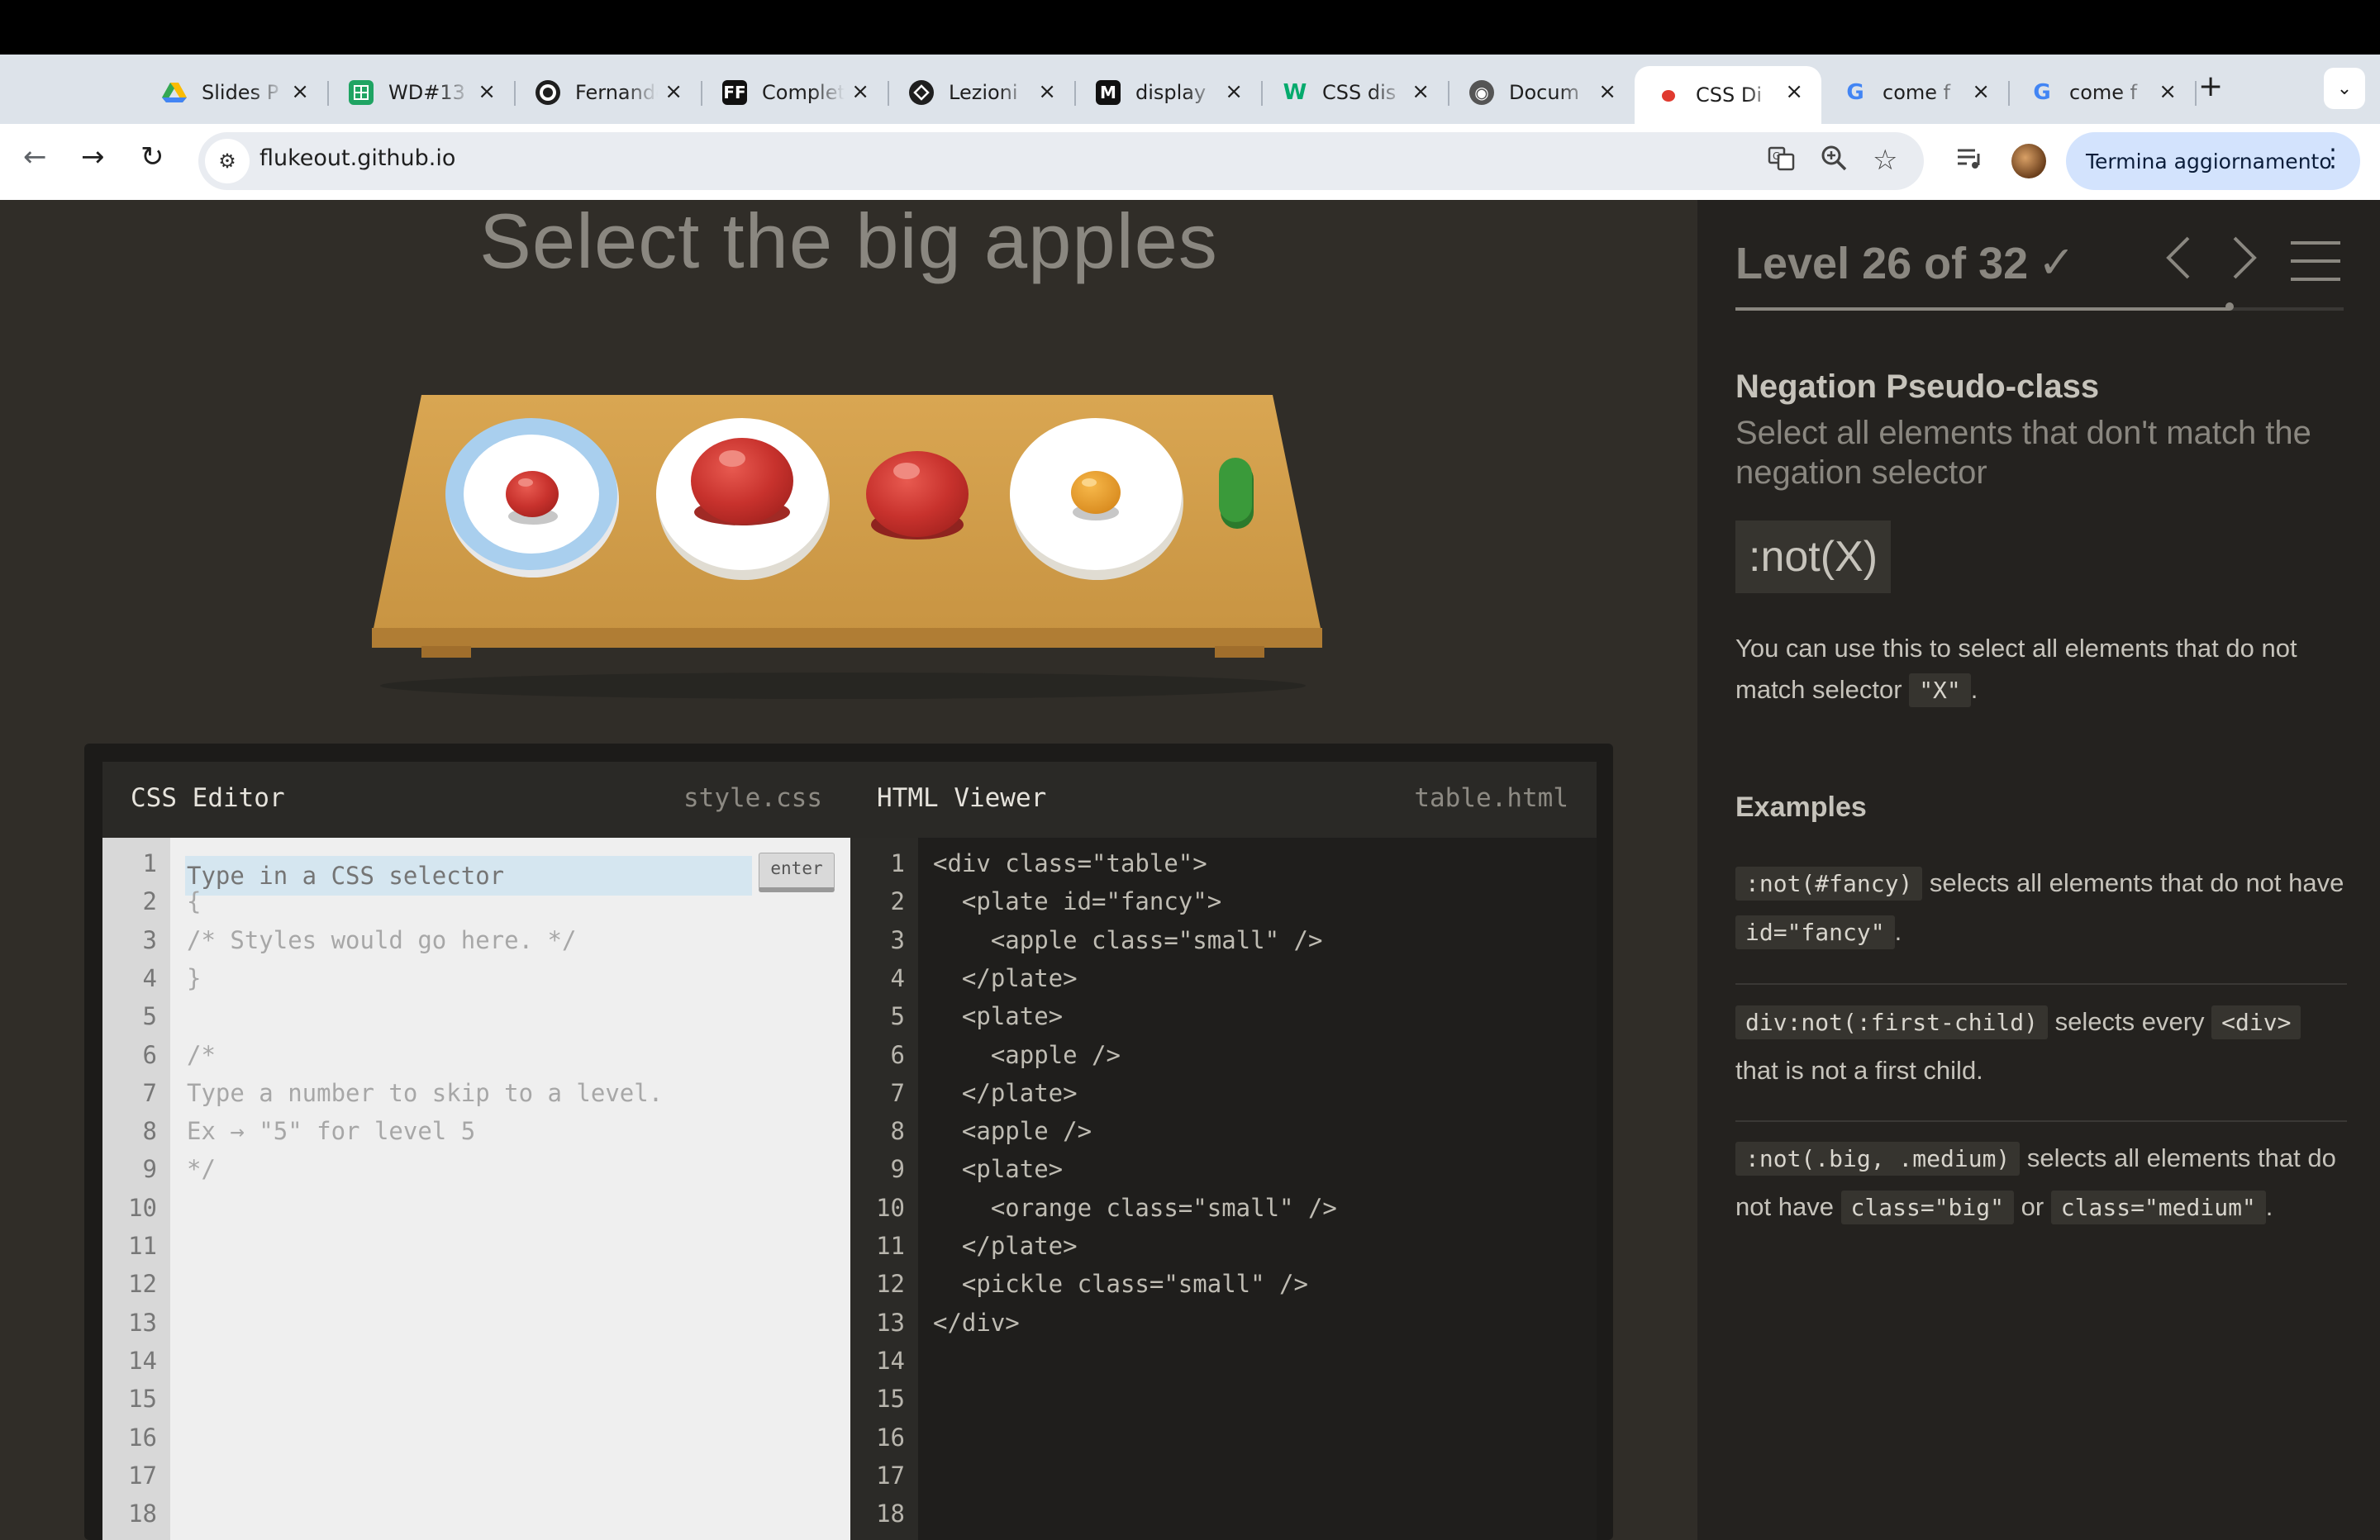  I want to click on html-code-line: </div>, so click(976, 1323).